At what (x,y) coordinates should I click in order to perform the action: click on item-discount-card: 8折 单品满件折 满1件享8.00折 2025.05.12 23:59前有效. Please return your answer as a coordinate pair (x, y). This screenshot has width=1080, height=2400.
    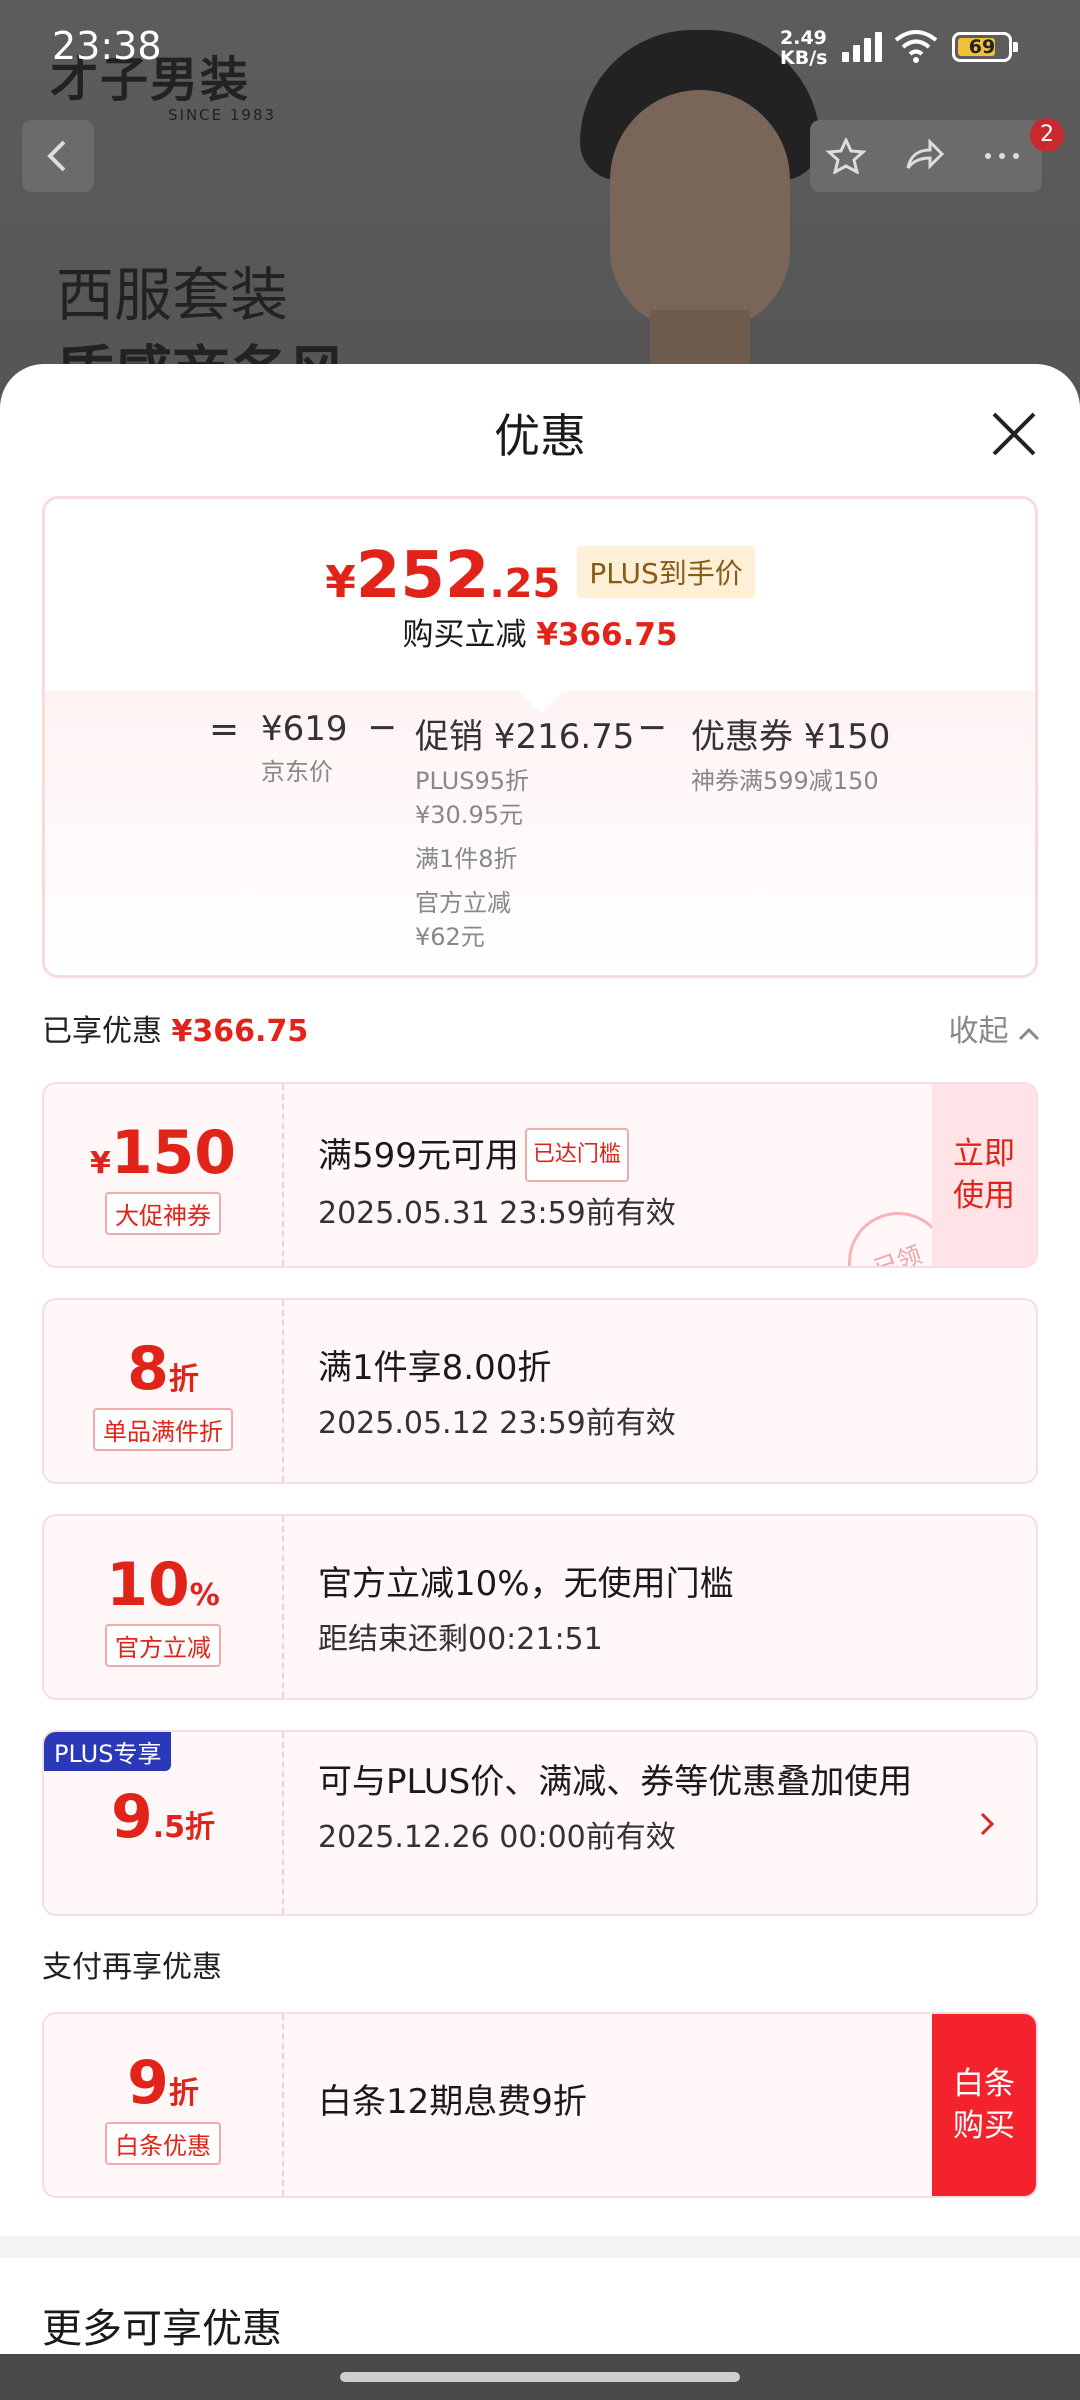
    Looking at the image, I should click on (540, 1391).